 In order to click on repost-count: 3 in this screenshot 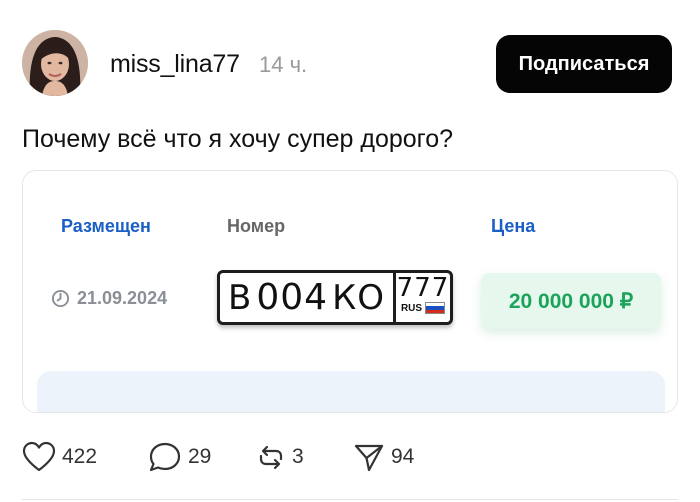, I will do `click(298, 456)`.